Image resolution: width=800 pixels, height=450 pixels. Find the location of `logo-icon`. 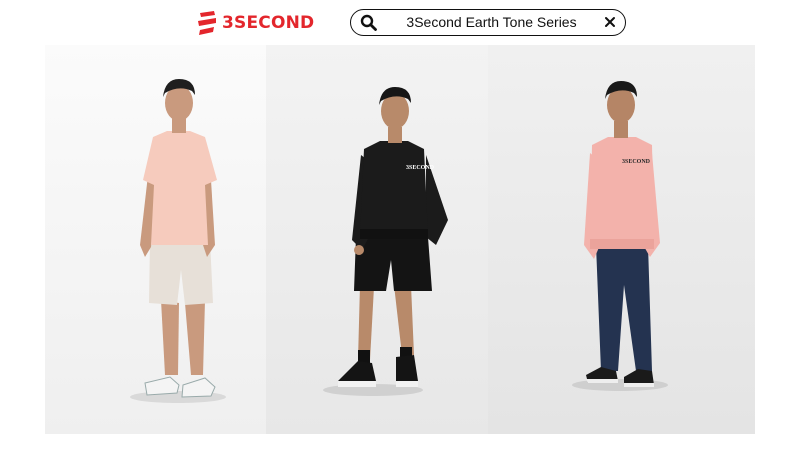

logo-icon is located at coordinates (207, 23).